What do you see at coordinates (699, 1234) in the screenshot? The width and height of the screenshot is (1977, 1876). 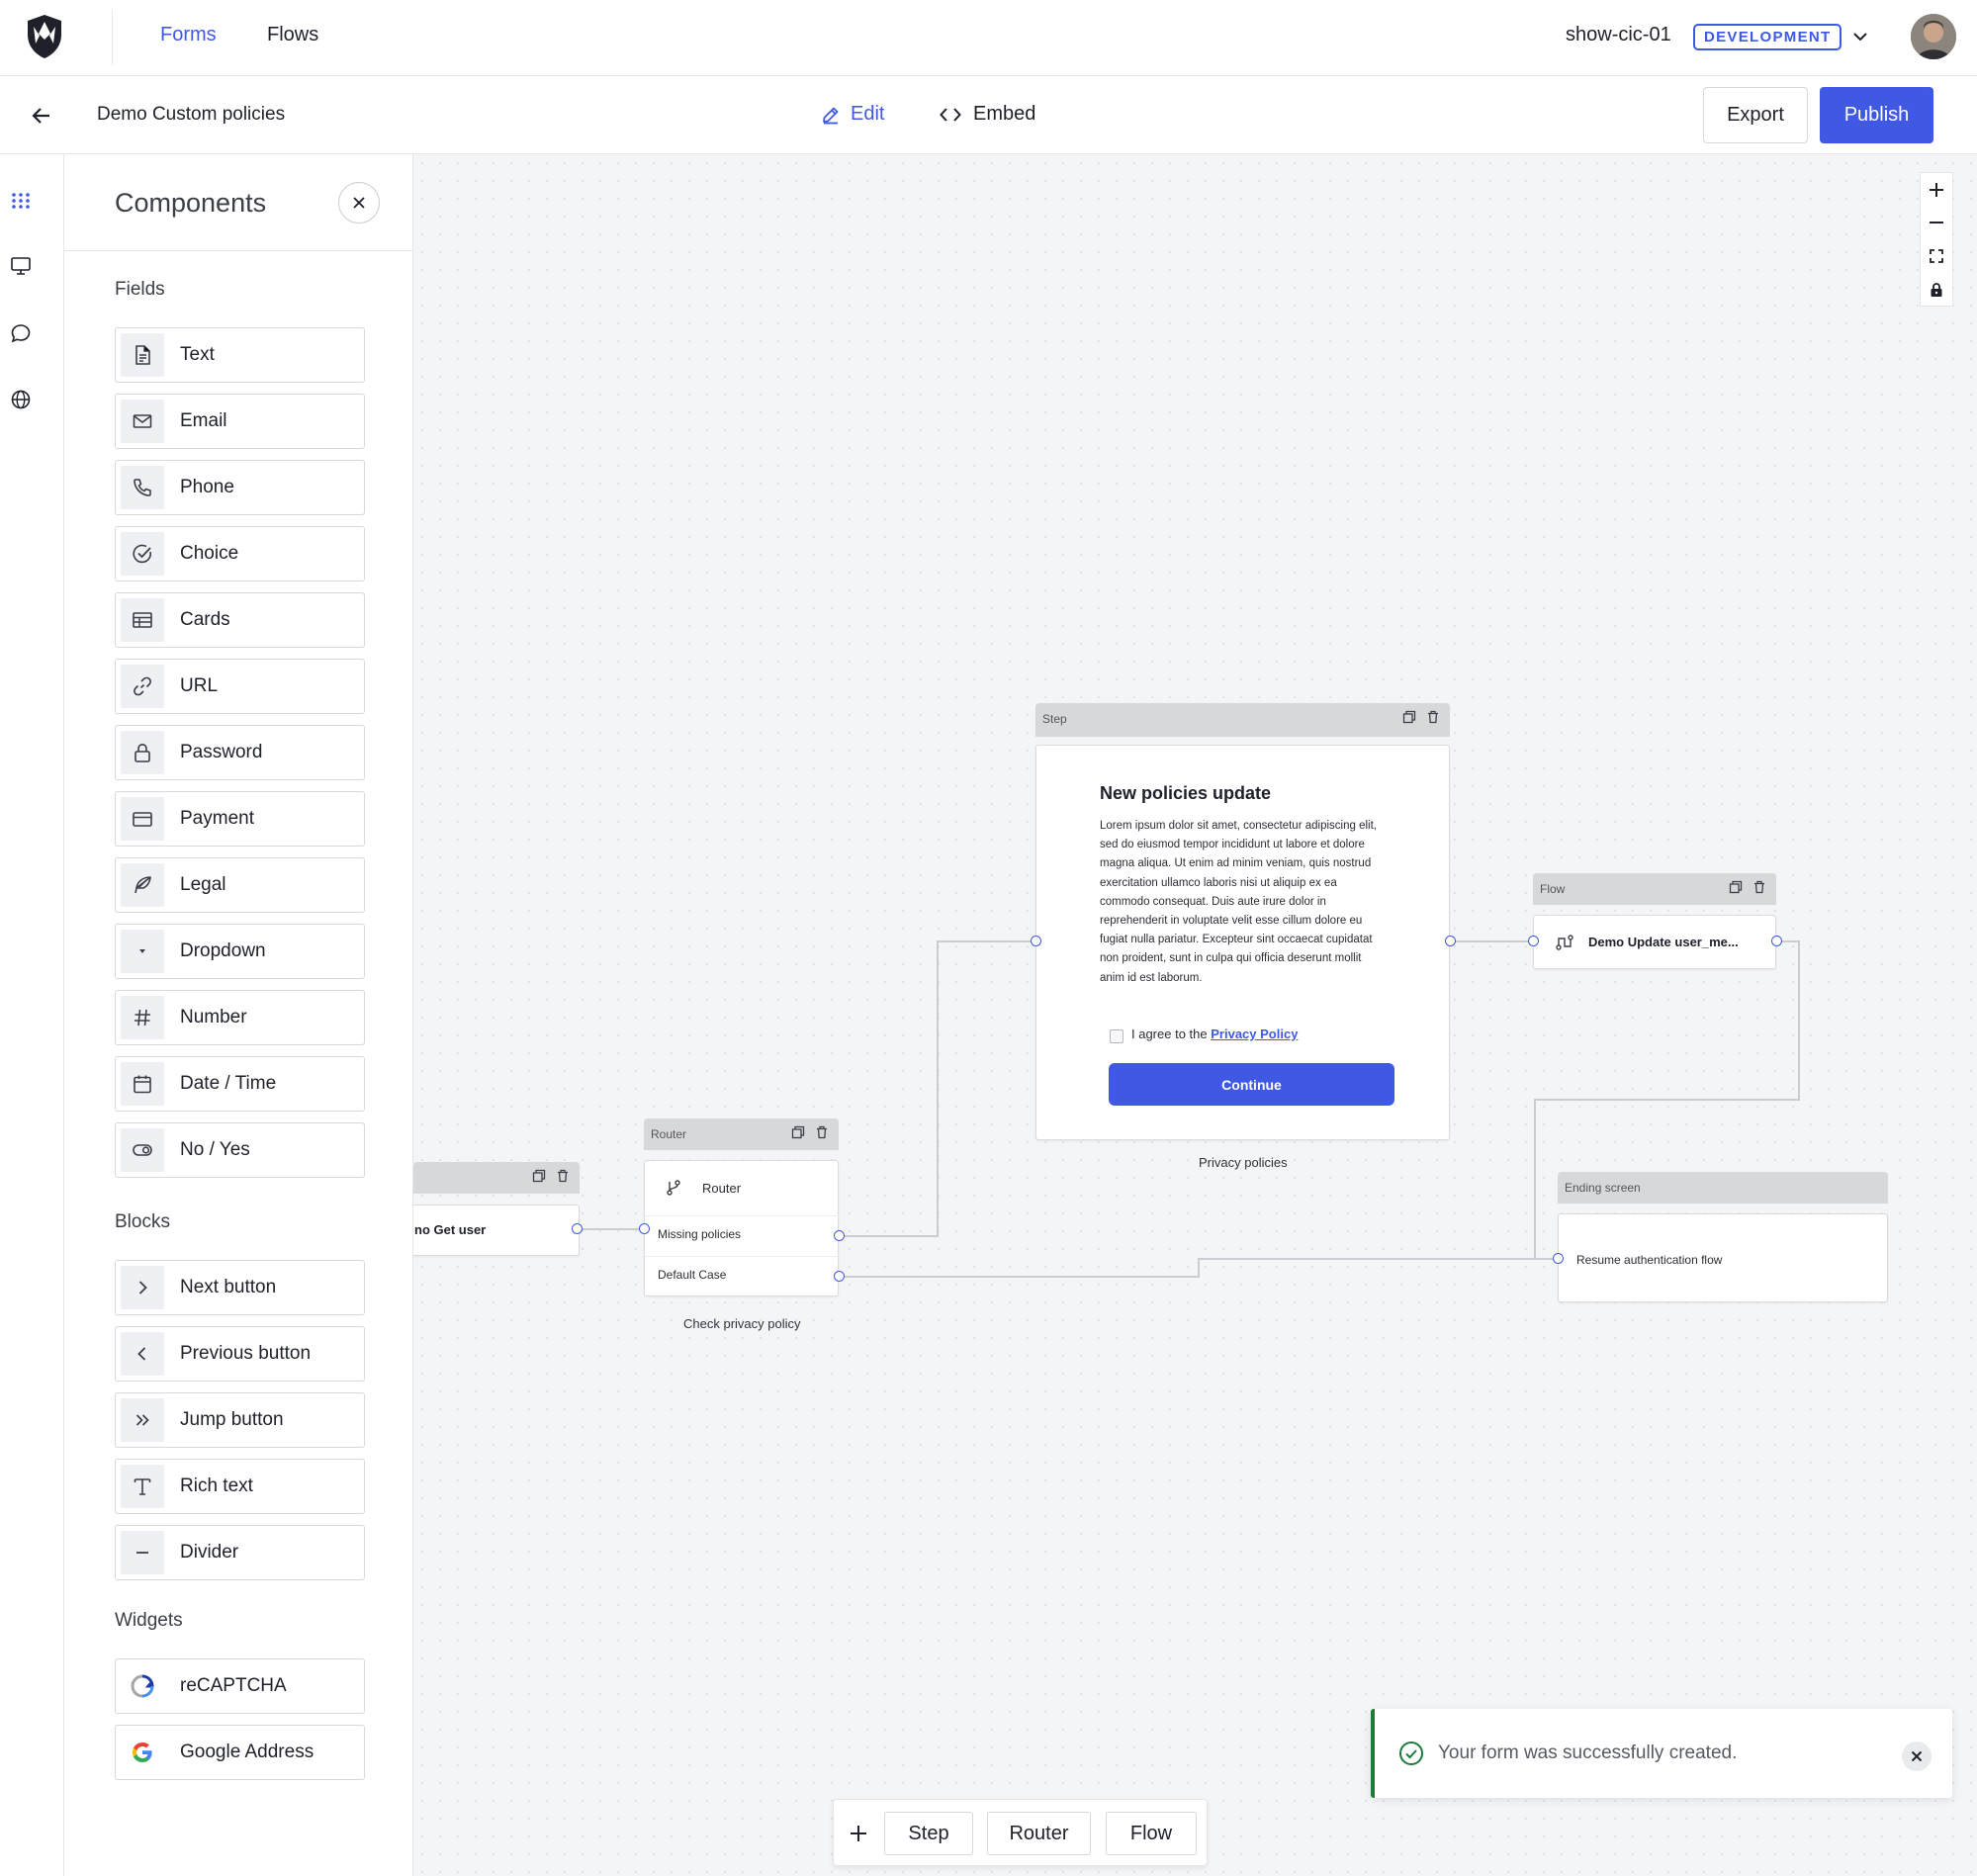 I see `router-row-missing-policies: Missing policies` at bounding box center [699, 1234].